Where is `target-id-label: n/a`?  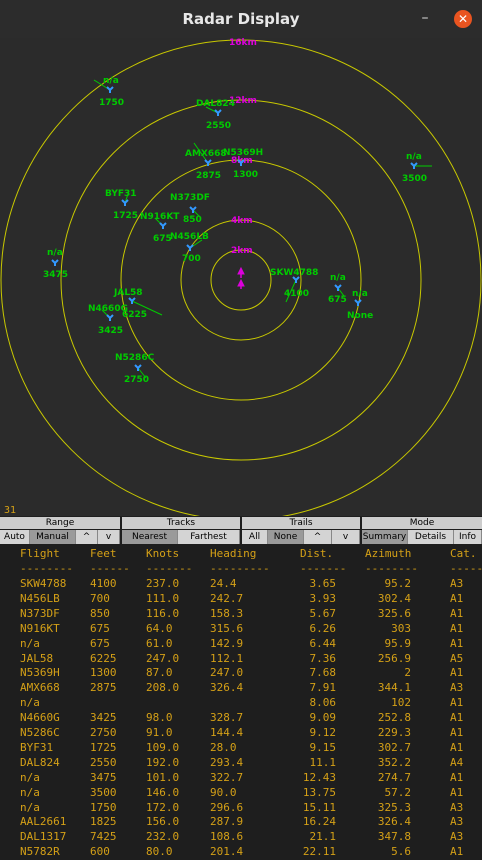 target-id-label: n/a is located at coordinates (360, 294).